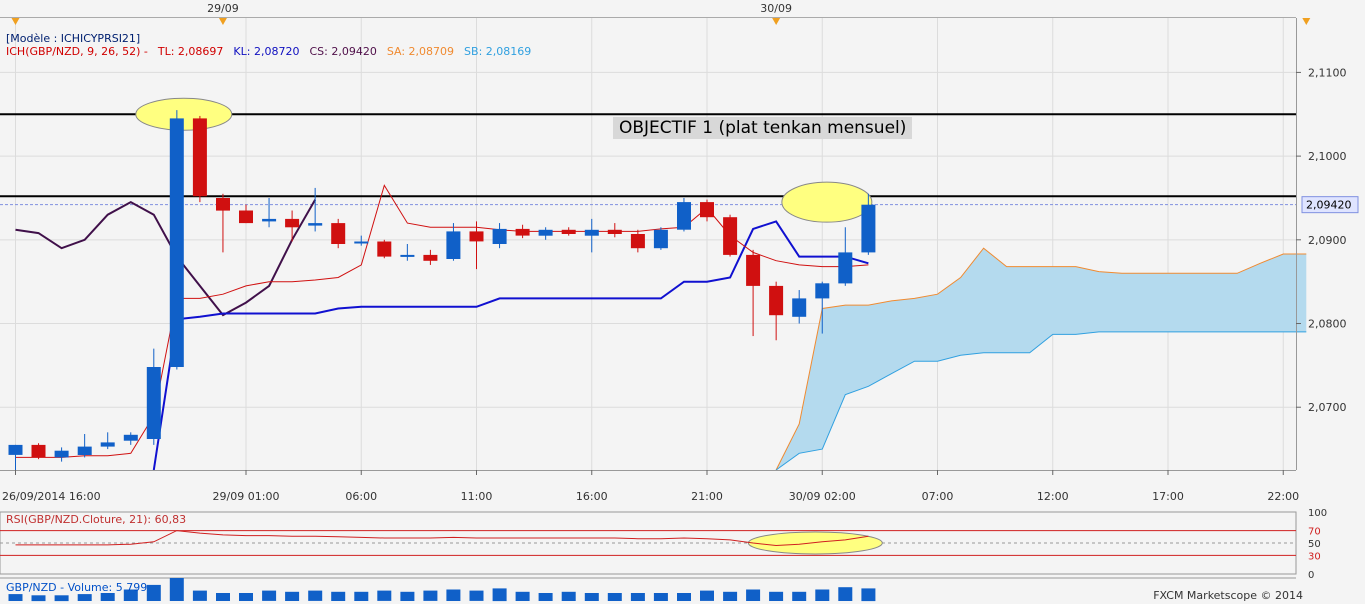 The height and width of the screenshot is (604, 1365). What do you see at coordinates (1314, 532) in the screenshot?
I see `rsi-tick-label: 70` at bounding box center [1314, 532].